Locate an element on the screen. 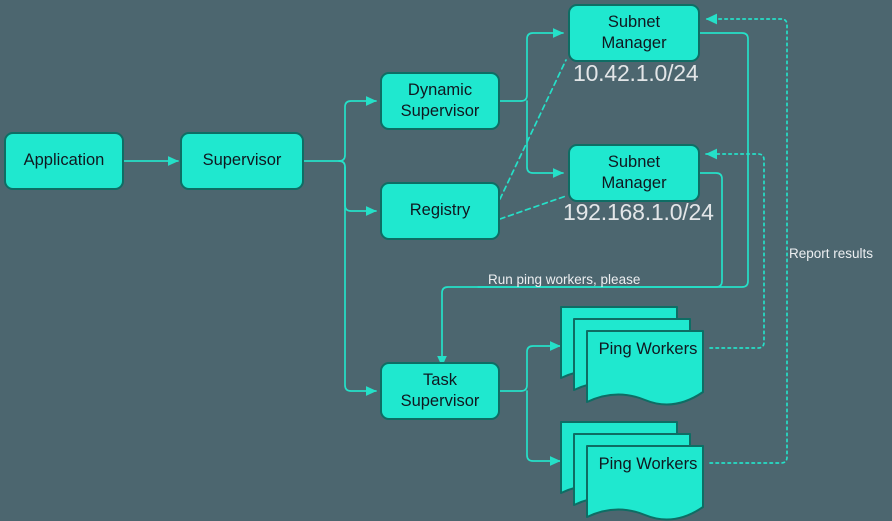  node-task-supervisor: Task Supervisor is located at coordinates (440, 391).